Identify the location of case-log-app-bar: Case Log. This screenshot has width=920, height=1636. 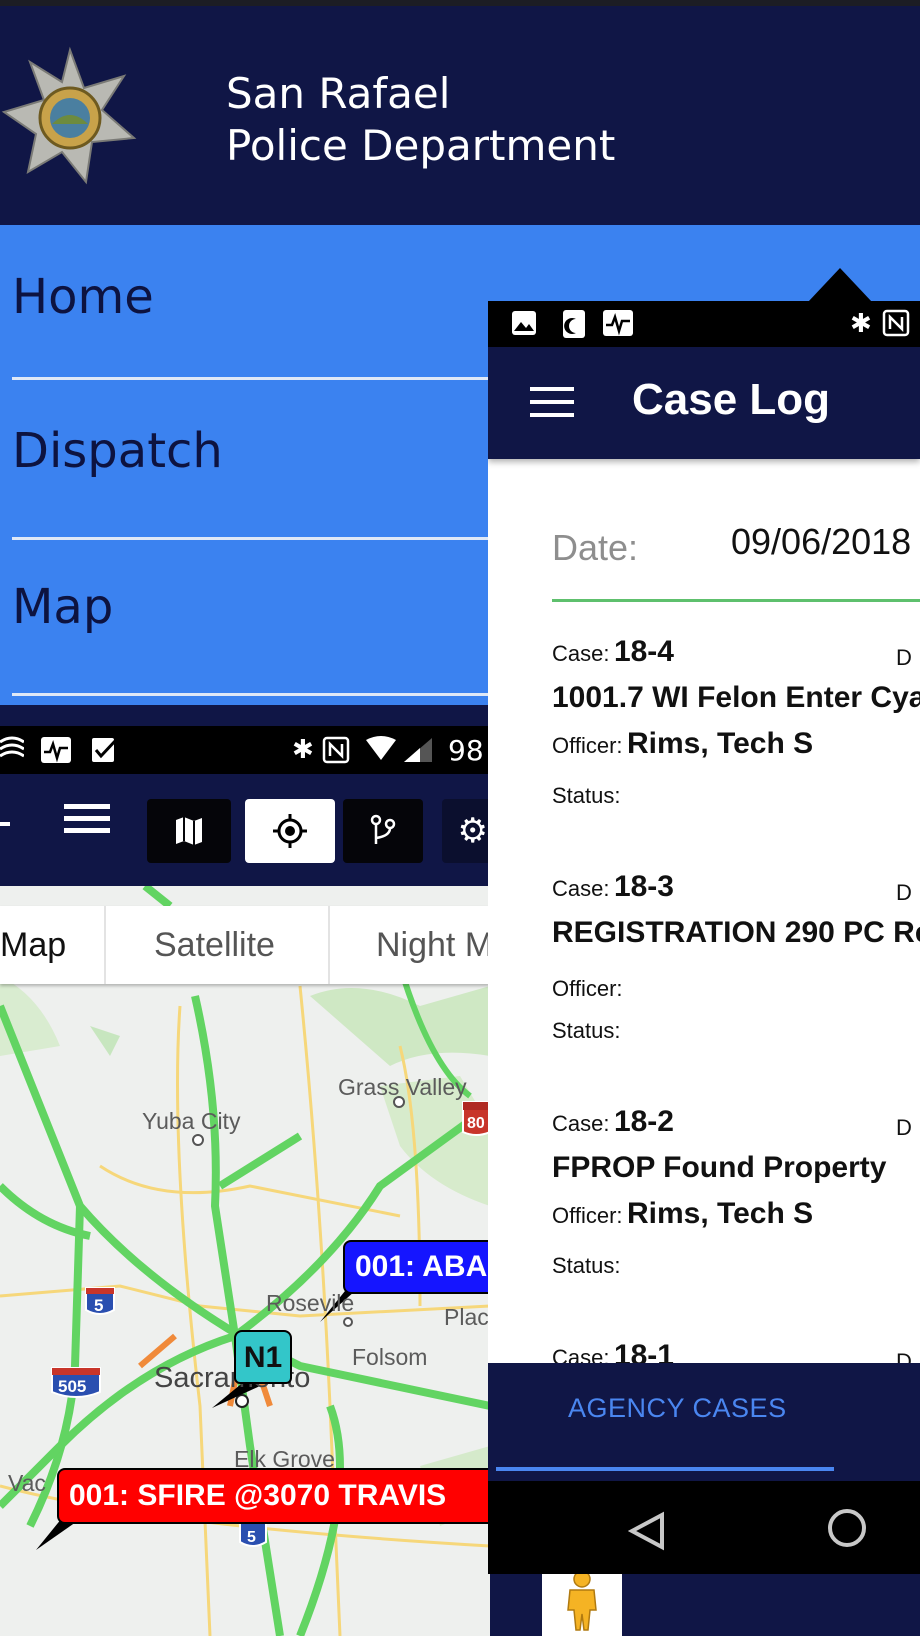
(704, 403).